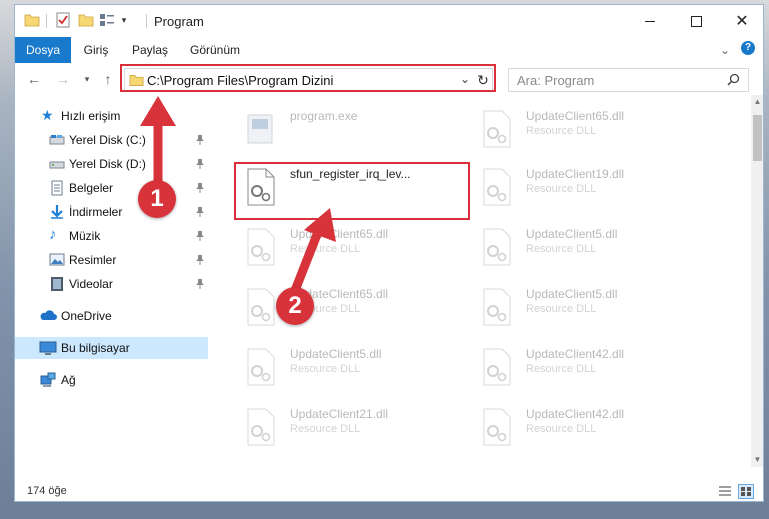  I want to click on network-icon, so click(47, 380).